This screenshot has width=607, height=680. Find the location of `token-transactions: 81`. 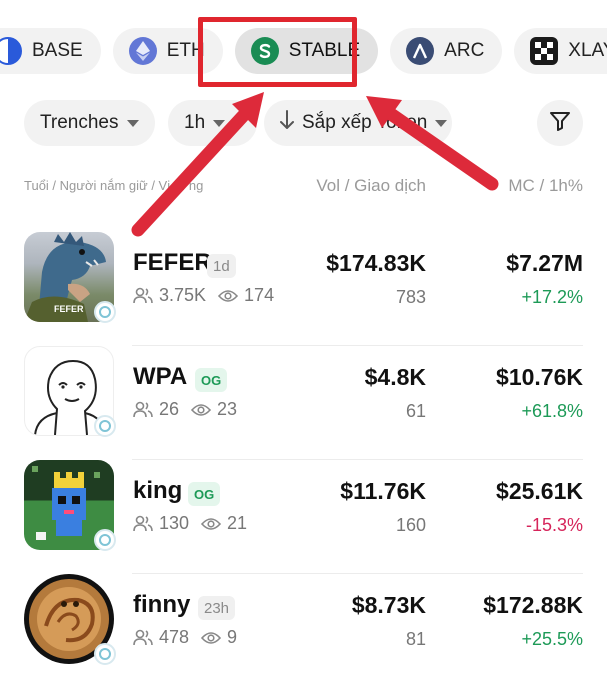

token-transactions: 81 is located at coordinates (415, 639).